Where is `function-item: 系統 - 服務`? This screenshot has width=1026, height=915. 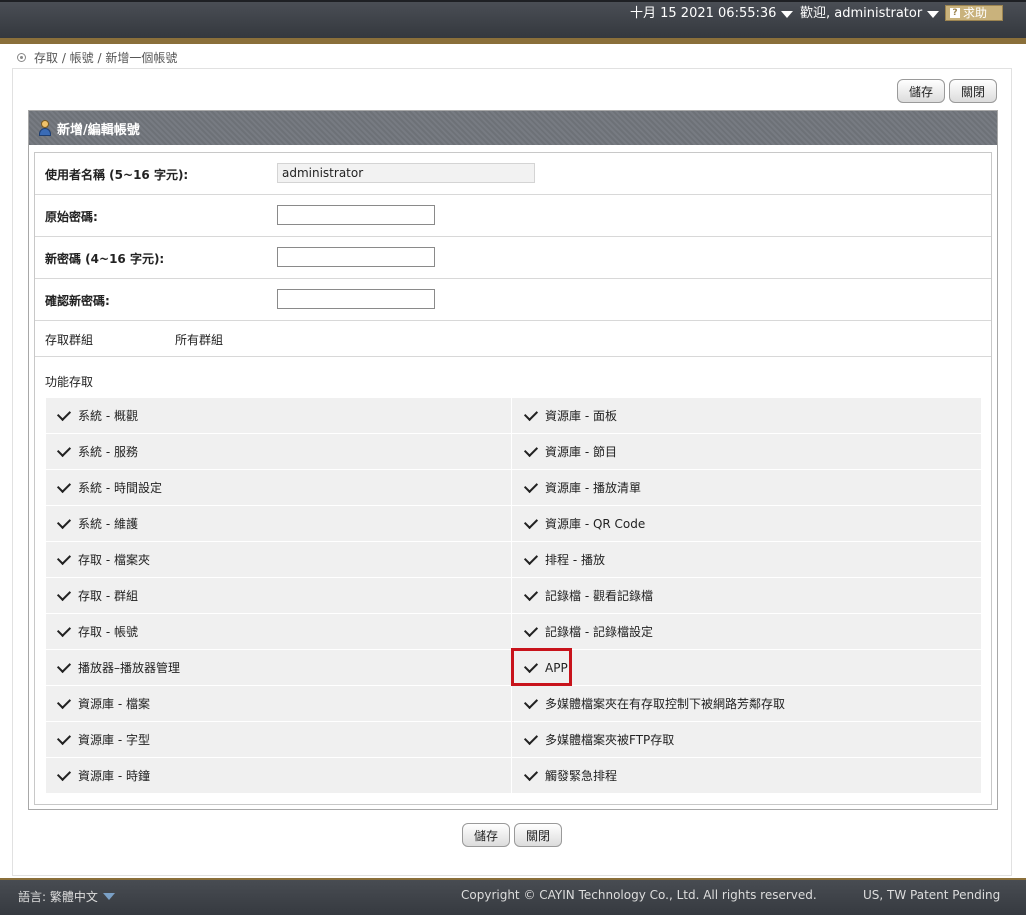 function-item: 系統 - 服務 is located at coordinates (279, 451).